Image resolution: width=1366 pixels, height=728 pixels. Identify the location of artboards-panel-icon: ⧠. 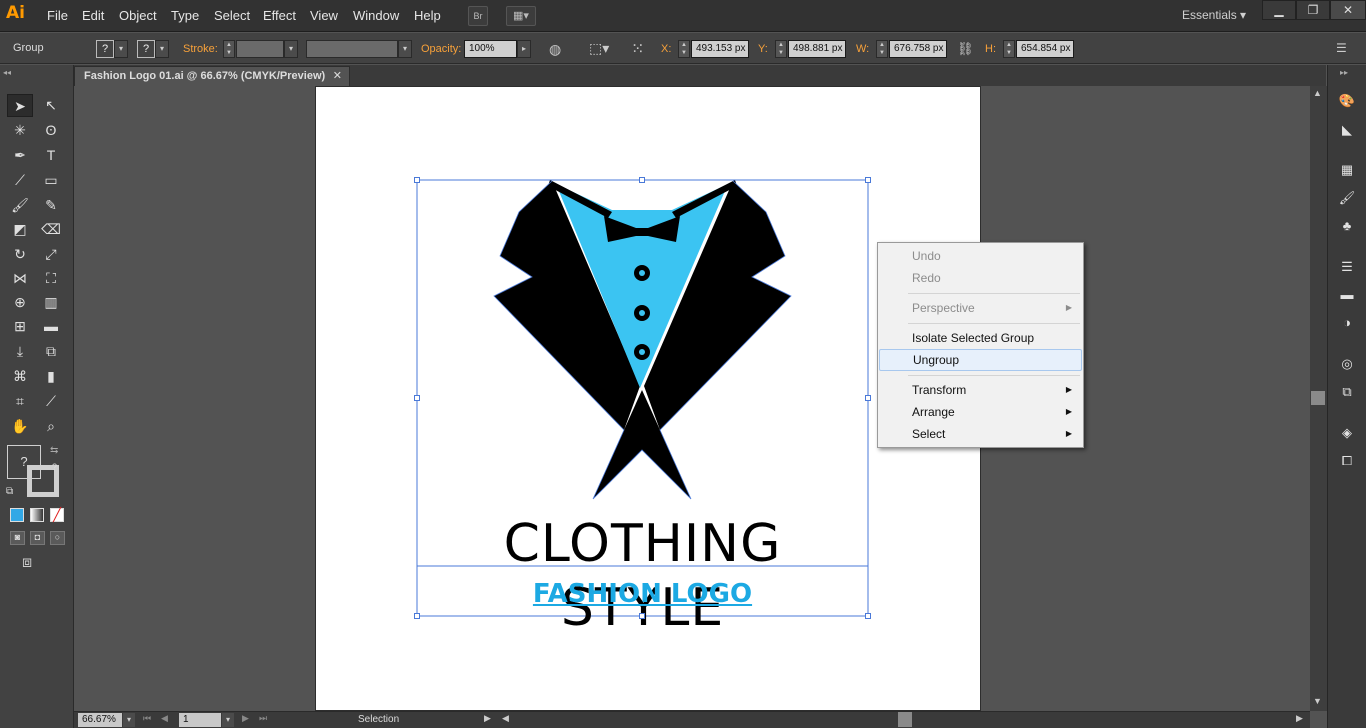
(1347, 461).